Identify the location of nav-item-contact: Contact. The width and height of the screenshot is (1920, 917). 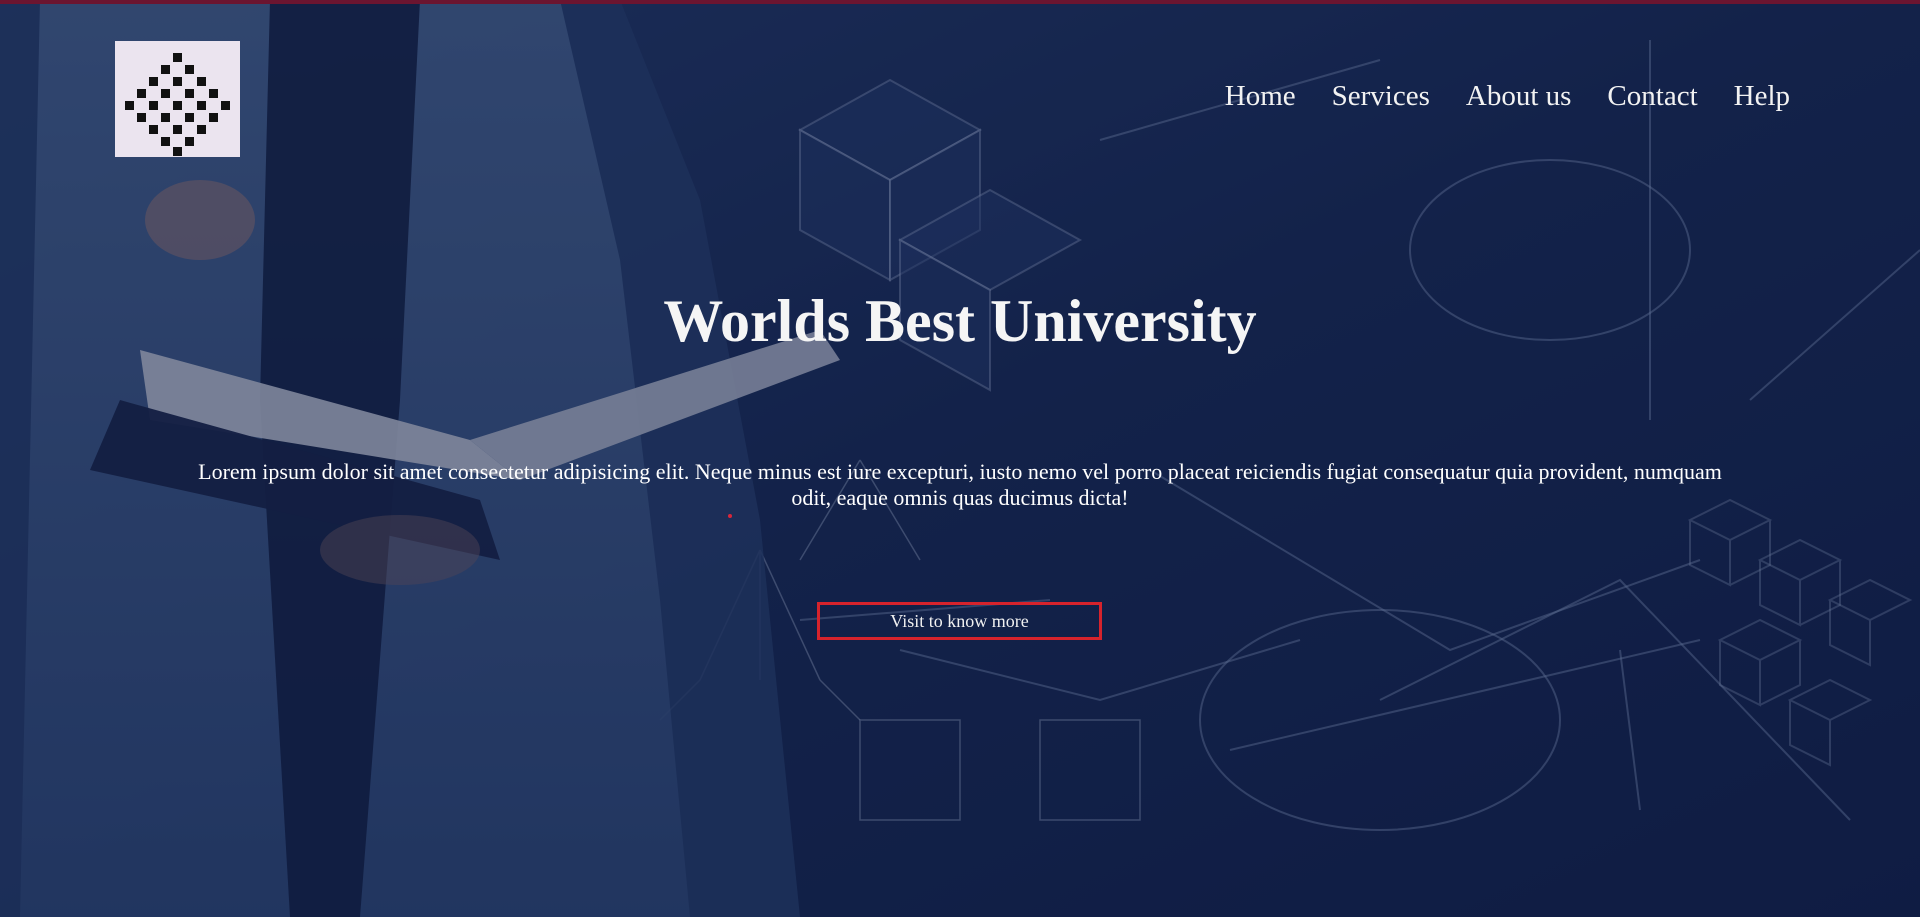
(1652, 96).